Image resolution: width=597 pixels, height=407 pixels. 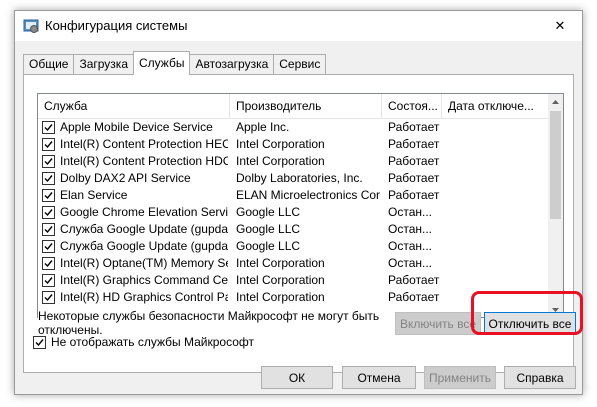 I want to click on cancel-button: Отмена, so click(x=379, y=377).